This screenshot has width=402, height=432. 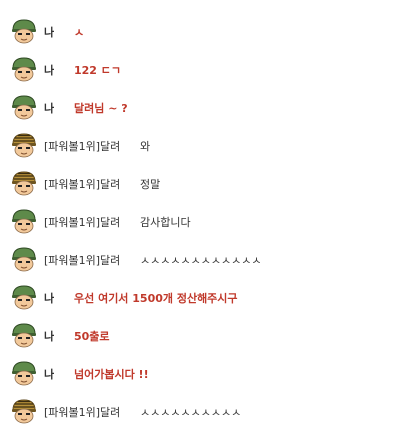 What do you see at coordinates (165, 222) in the screenshot?
I see `message-text: 감사합니다` at bounding box center [165, 222].